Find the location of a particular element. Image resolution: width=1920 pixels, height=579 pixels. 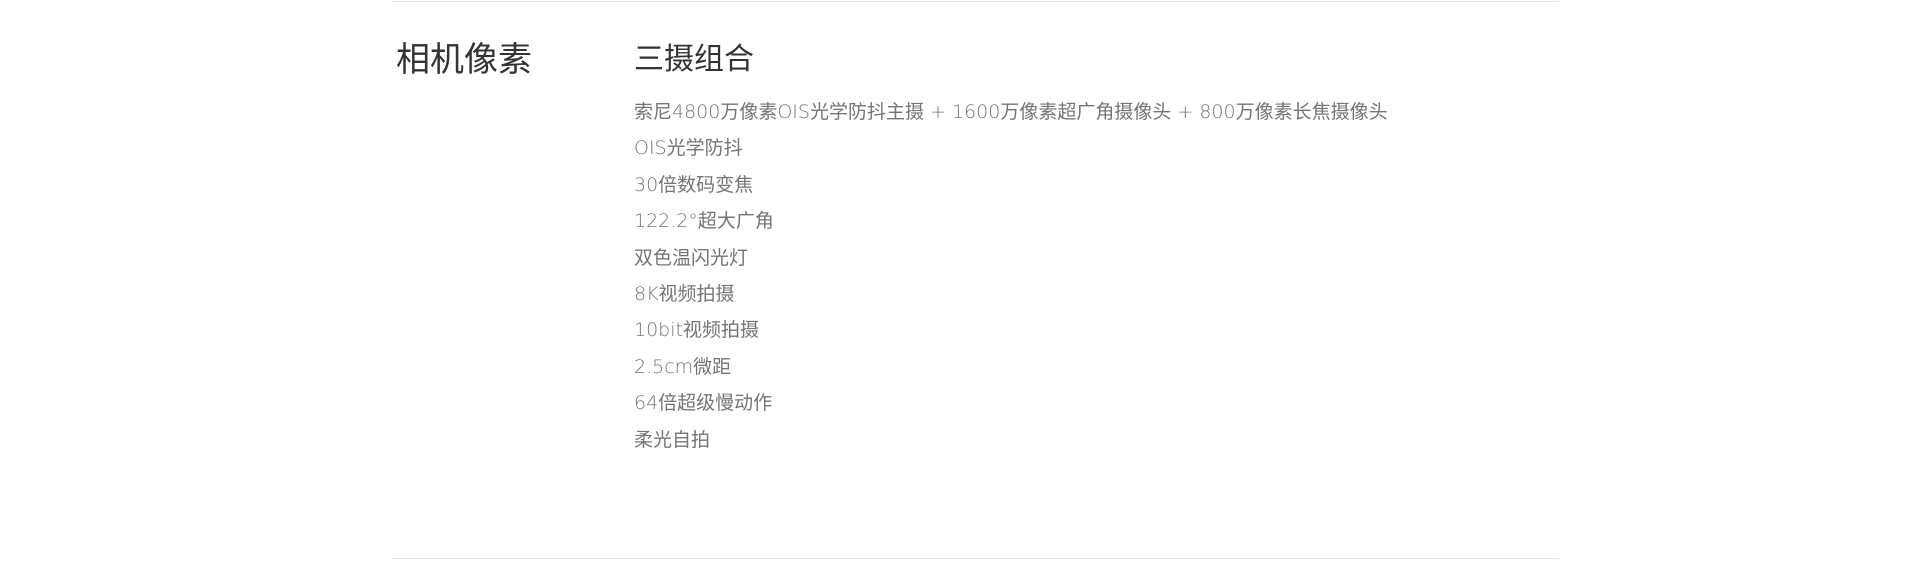

feature-item: 64倍超级慢动作 is located at coordinates (703, 403).